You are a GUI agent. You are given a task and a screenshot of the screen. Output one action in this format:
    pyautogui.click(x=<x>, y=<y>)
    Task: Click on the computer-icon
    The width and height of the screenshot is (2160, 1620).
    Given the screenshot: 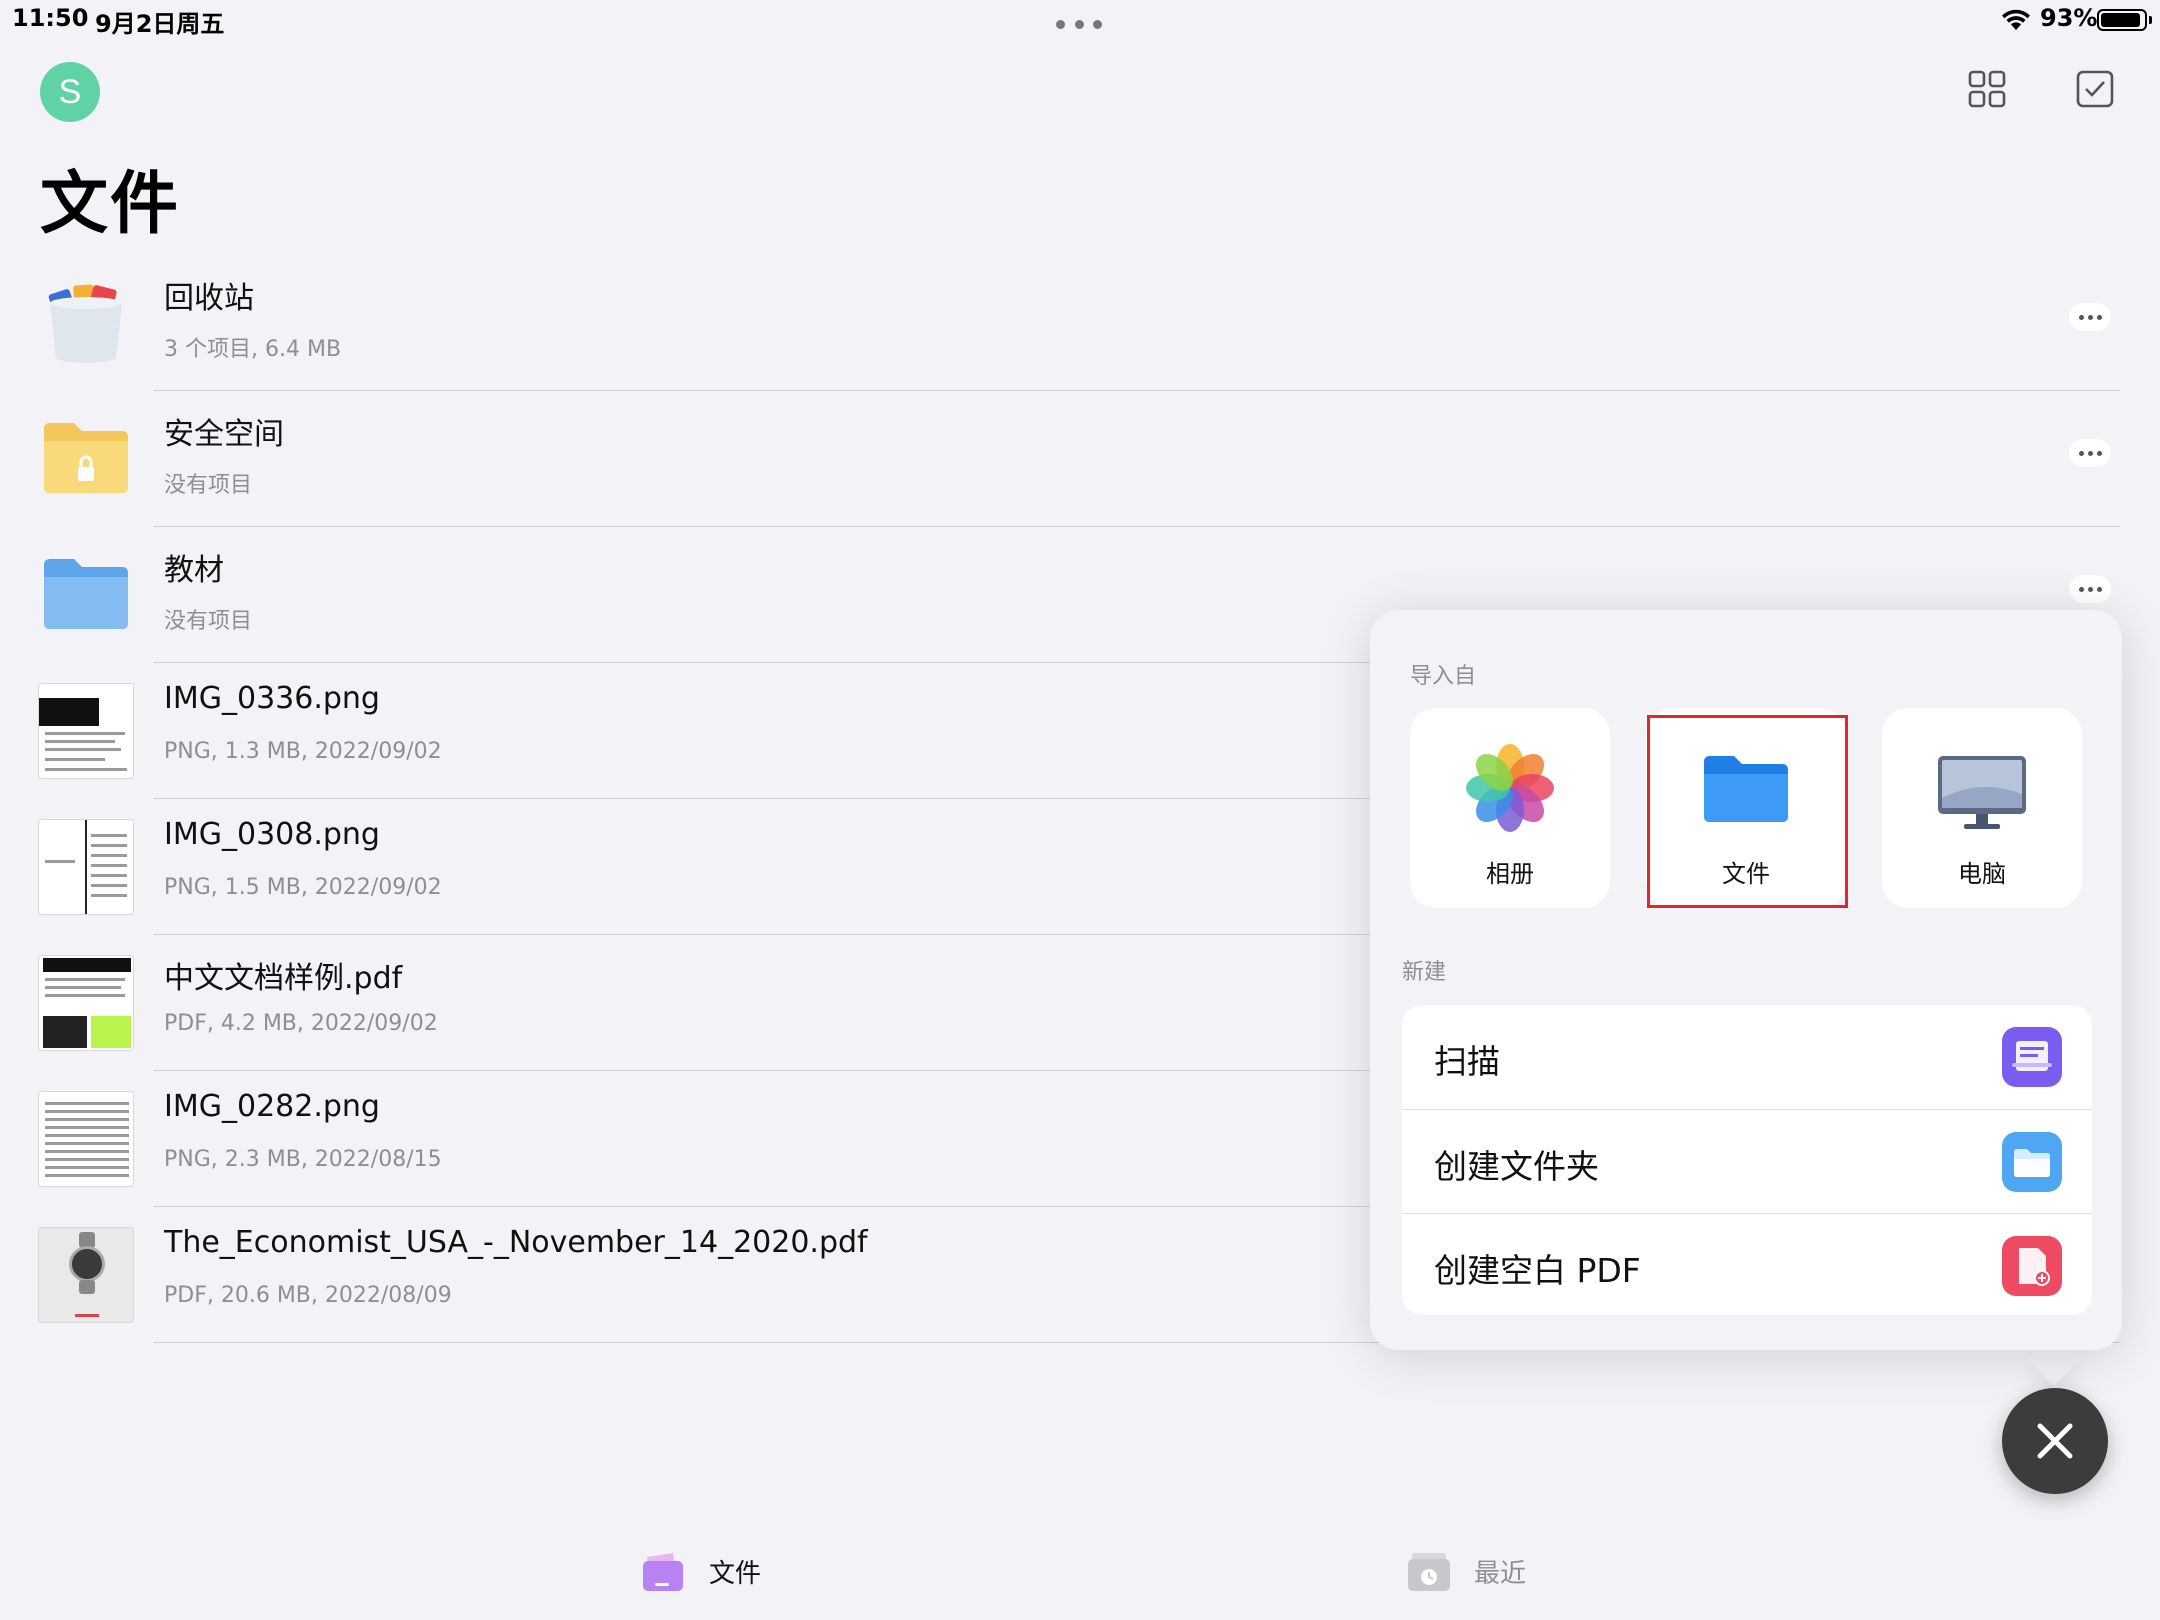 What is the action you would take?
    pyautogui.click(x=1982, y=792)
    